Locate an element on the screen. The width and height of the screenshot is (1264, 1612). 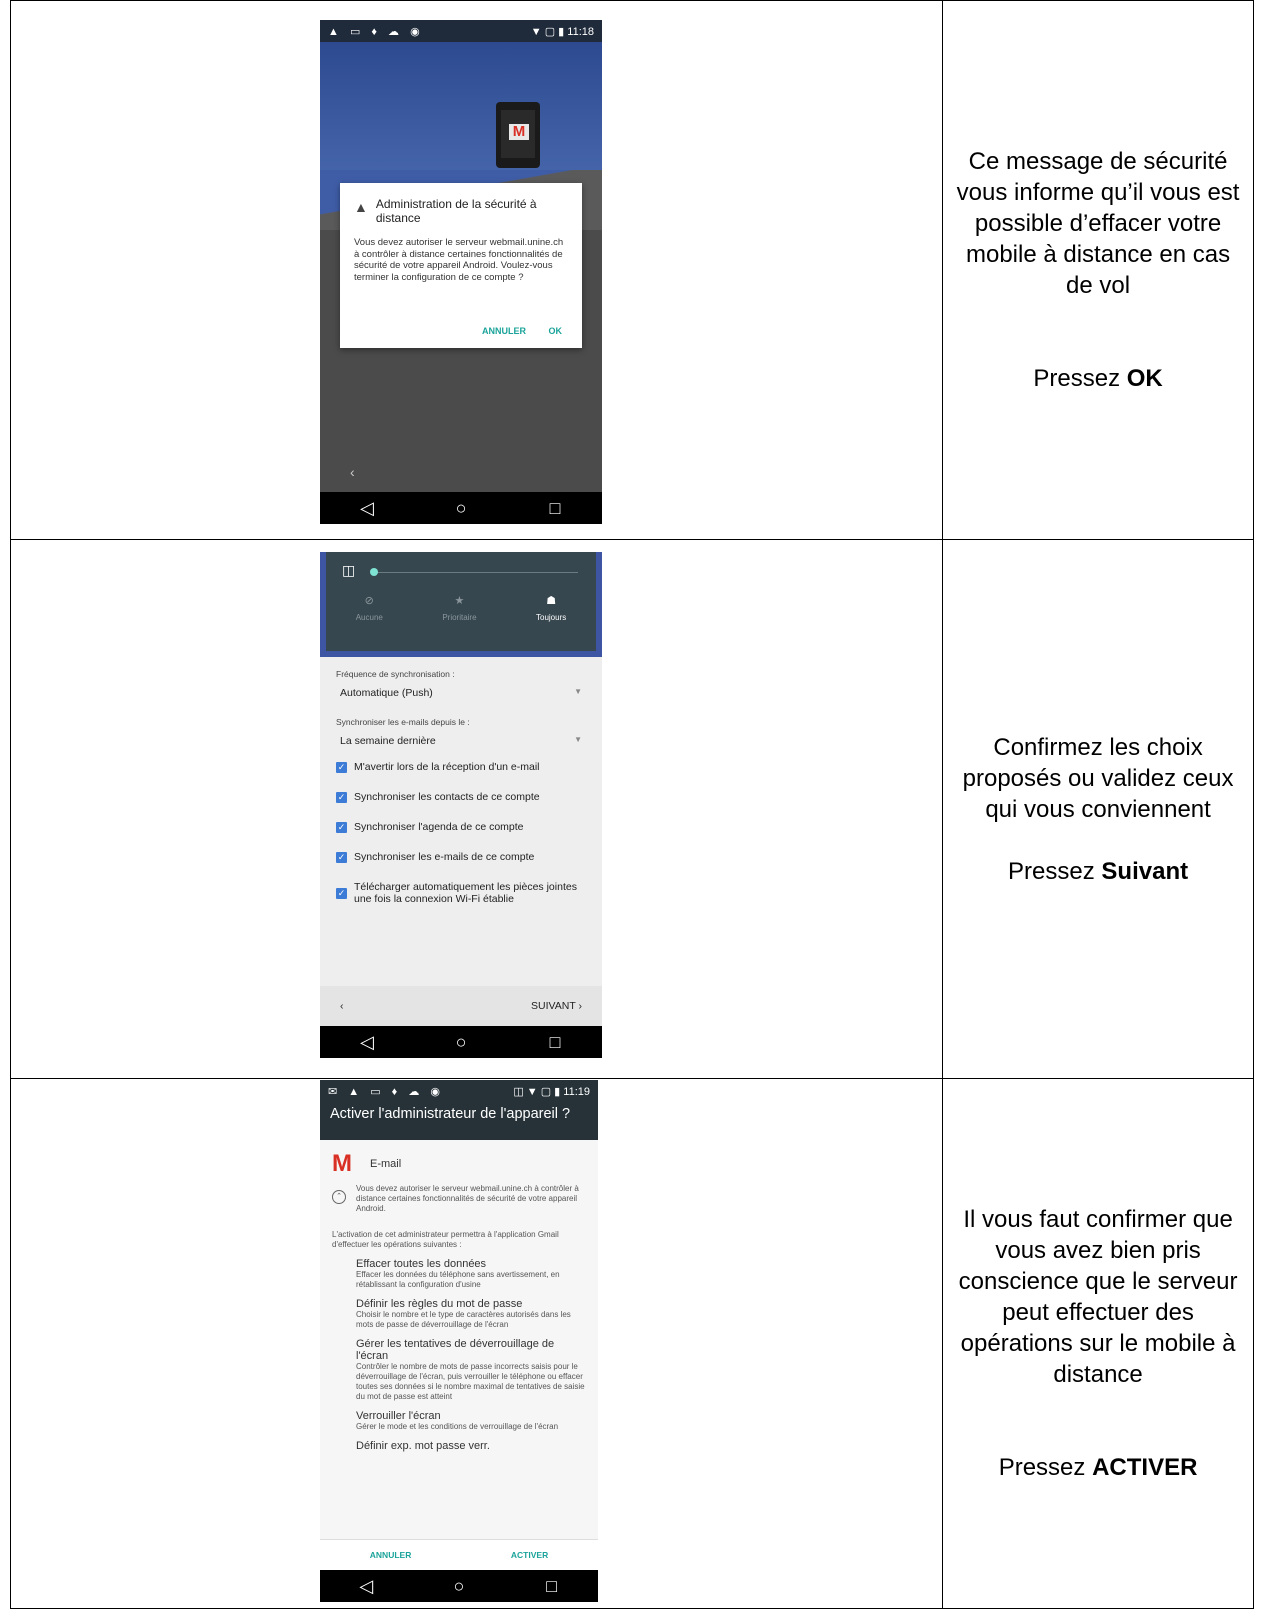
ok-button: OK is located at coordinates (556, 331).